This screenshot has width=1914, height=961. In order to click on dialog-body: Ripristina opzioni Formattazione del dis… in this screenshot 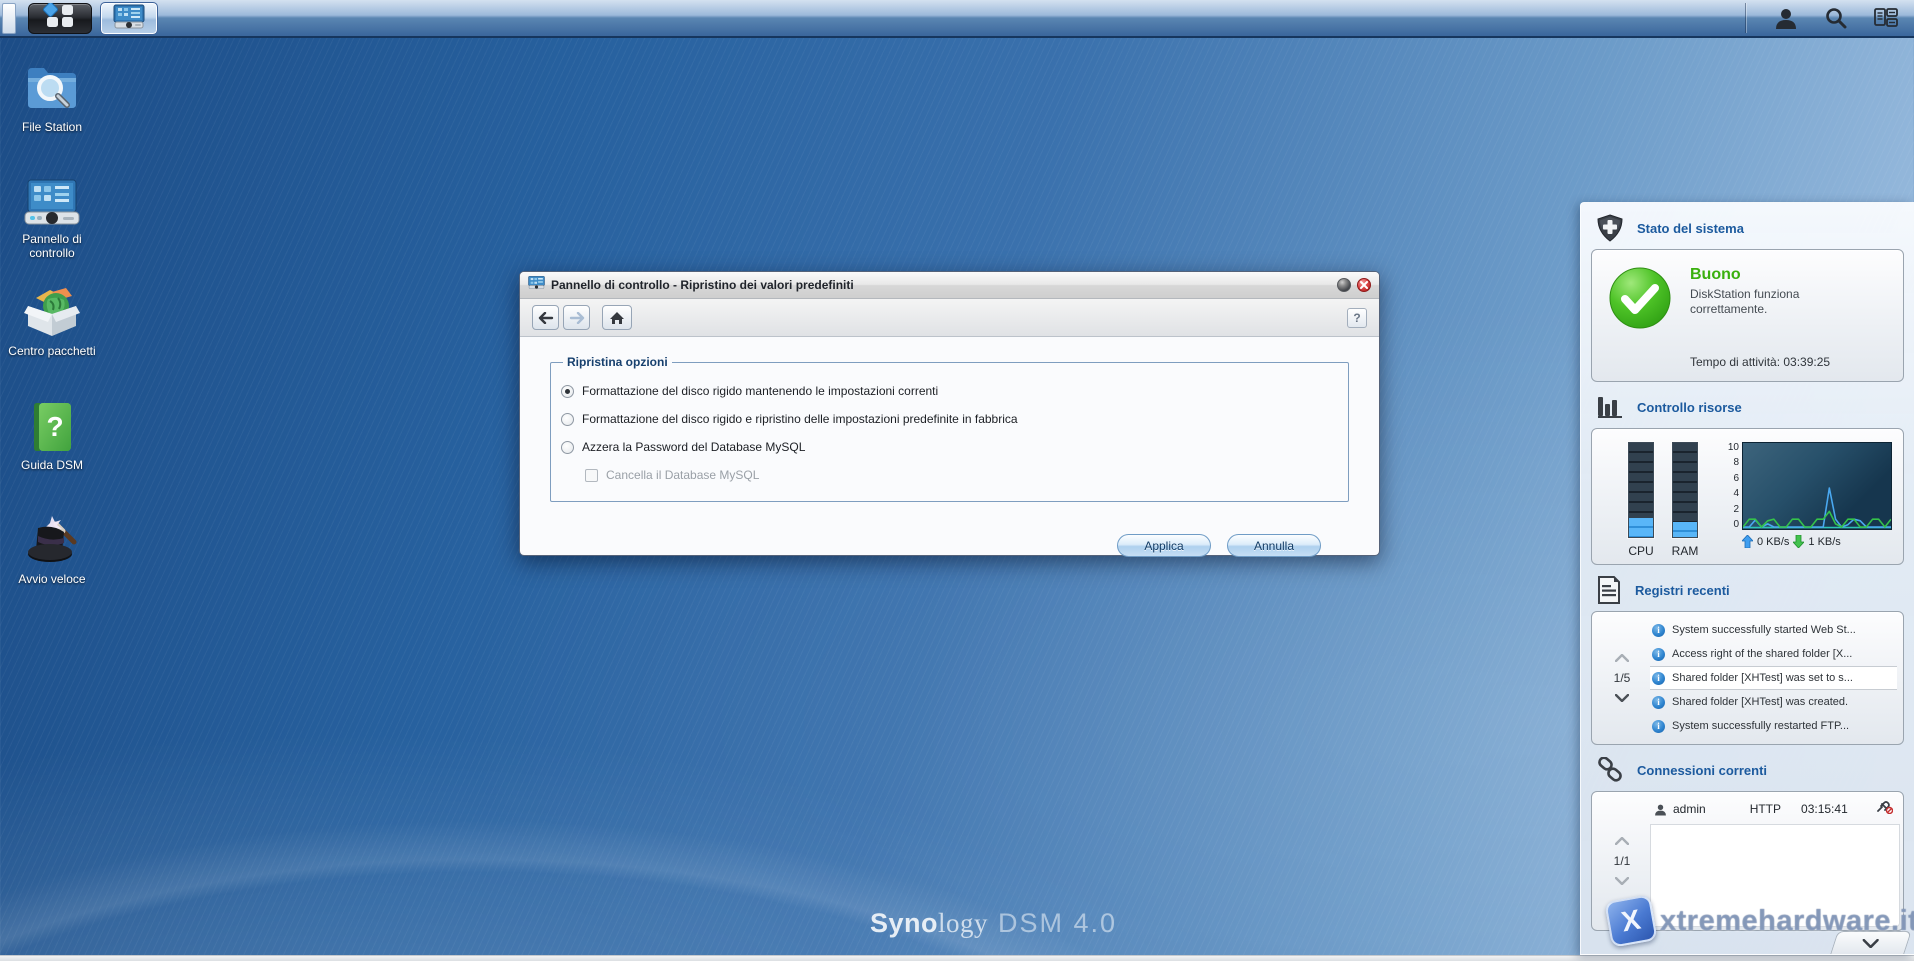, I will do `click(949, 465)`.